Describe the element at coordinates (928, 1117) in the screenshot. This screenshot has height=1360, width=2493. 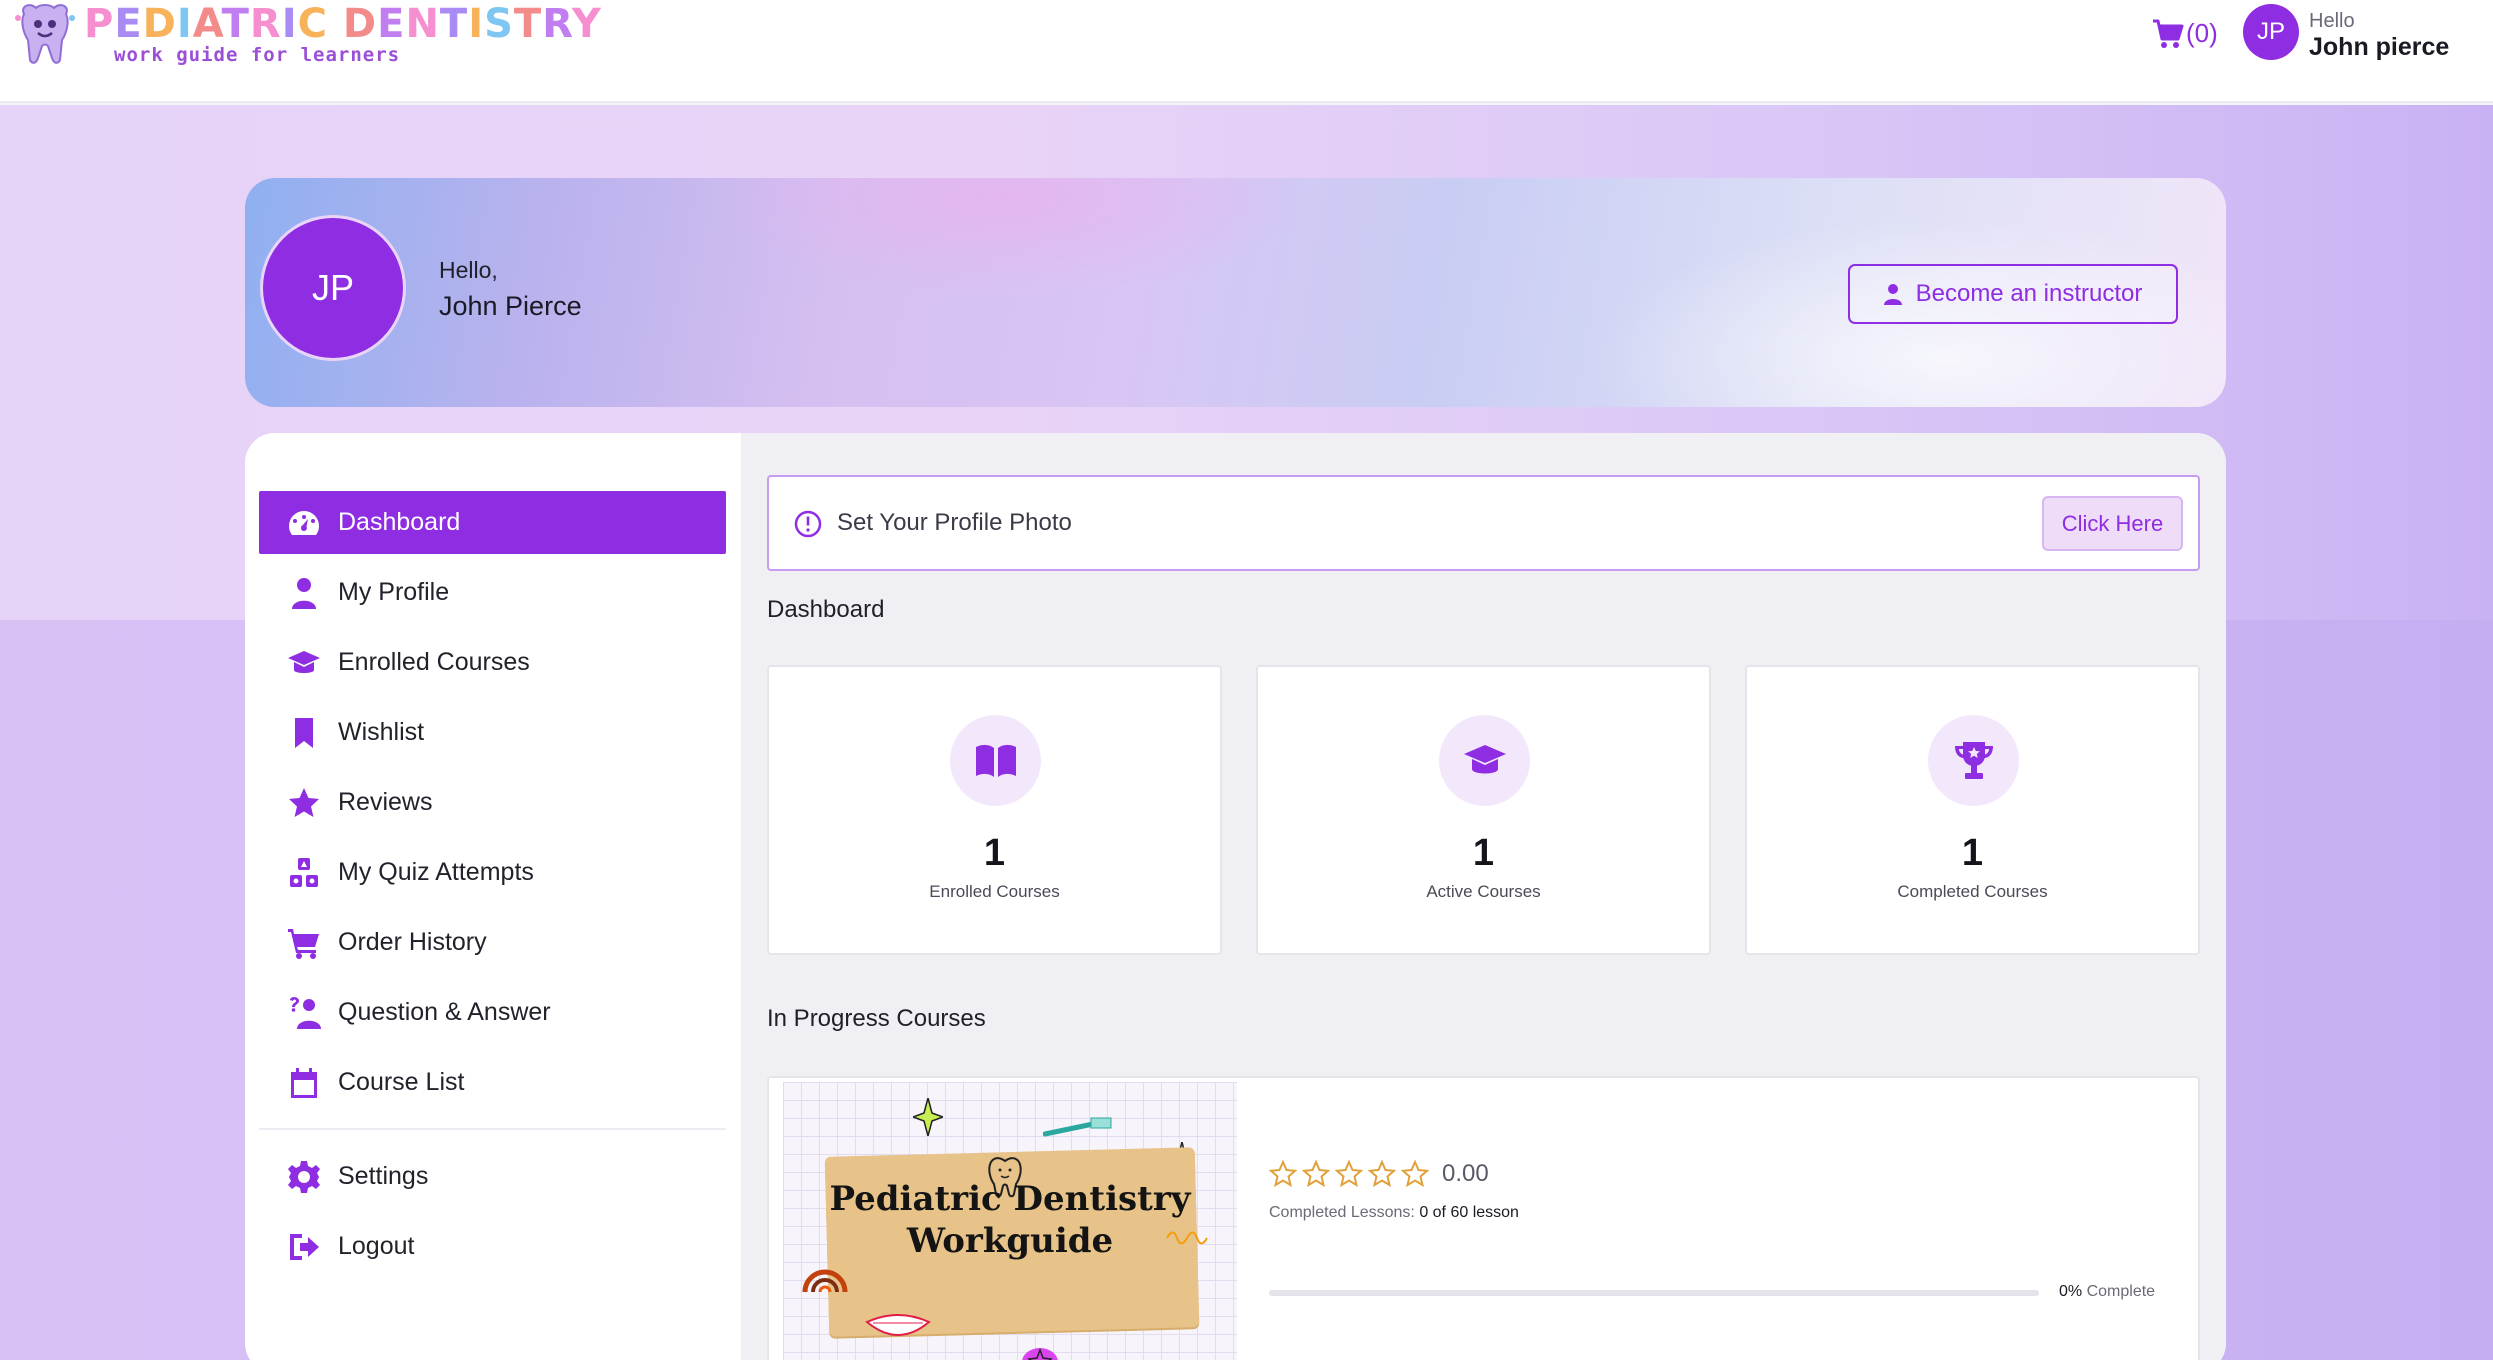
I see `sparkle-icon` at that location.